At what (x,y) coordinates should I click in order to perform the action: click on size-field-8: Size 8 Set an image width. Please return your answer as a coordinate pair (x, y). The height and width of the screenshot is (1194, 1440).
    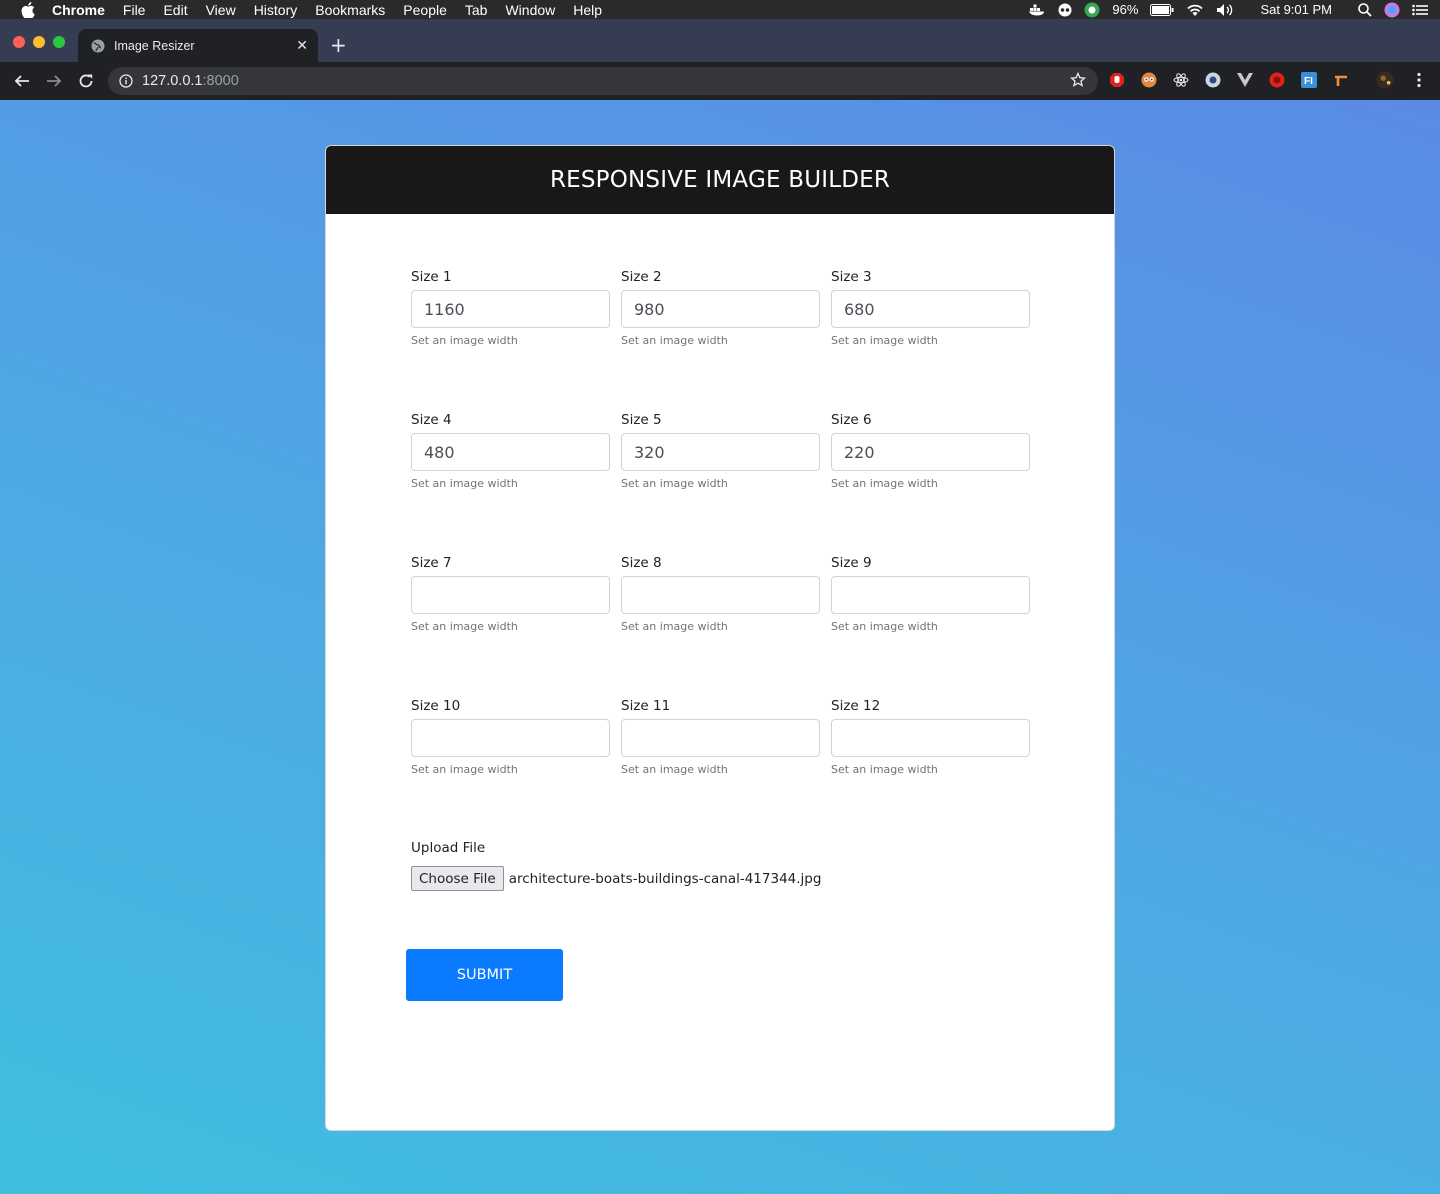
    Looking at the image, I should click on (721, 594).